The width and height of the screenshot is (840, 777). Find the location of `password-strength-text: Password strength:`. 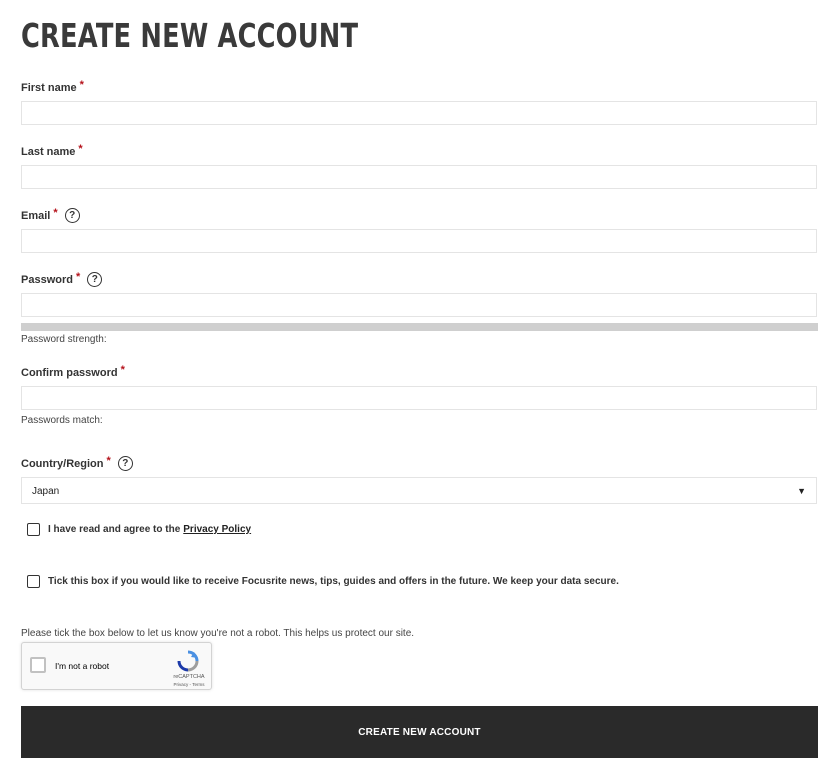

password-strength-text: Password strength: is located at coordinates (64, 339).